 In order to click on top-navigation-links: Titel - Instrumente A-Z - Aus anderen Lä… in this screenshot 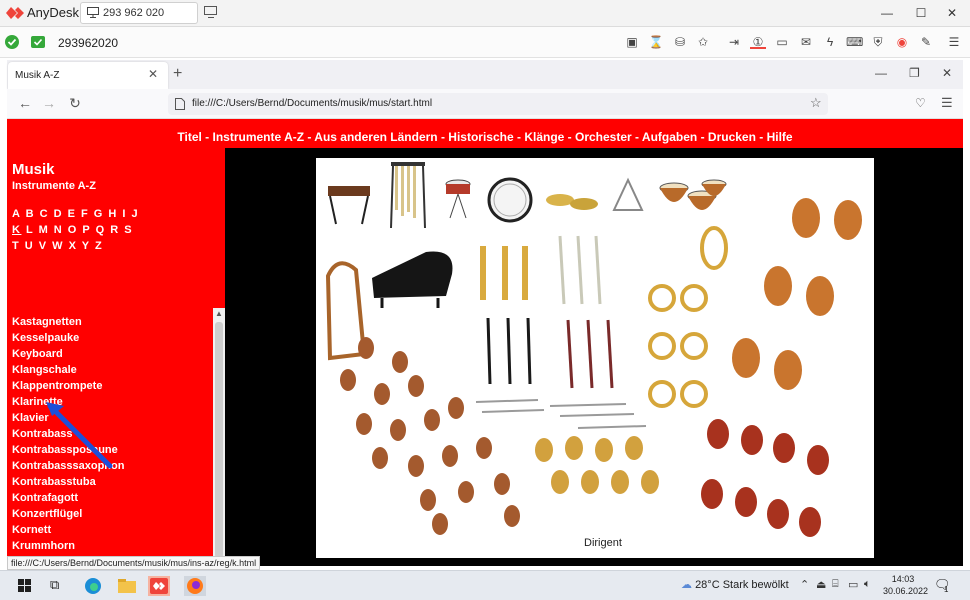, I will do `click(485, 137)`.